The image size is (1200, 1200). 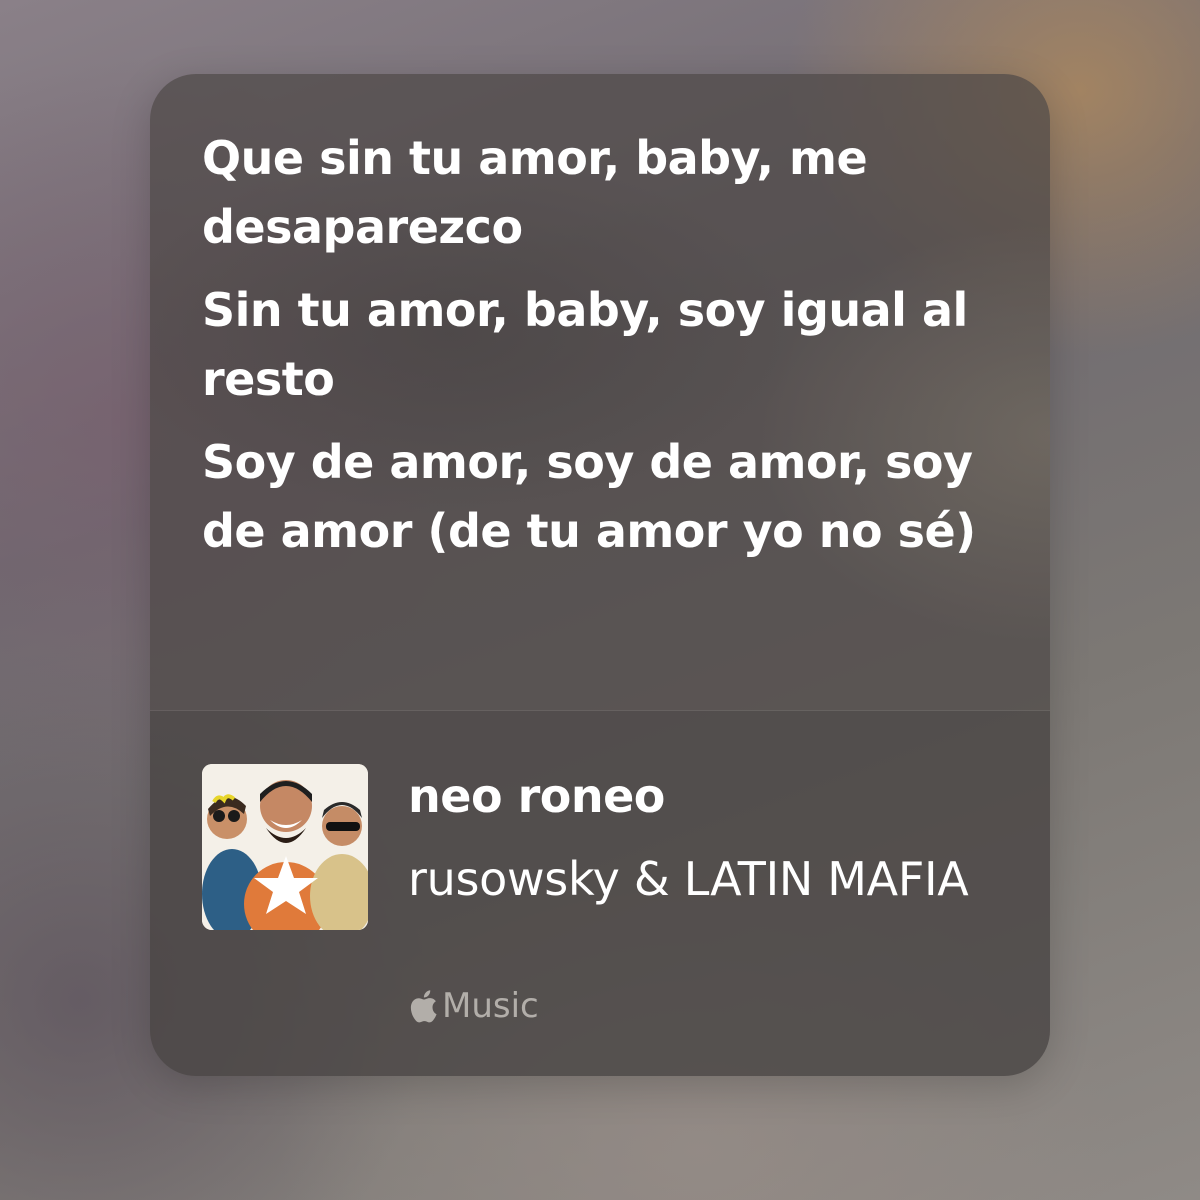 I want to click on divider, so click(x=600, y=710).